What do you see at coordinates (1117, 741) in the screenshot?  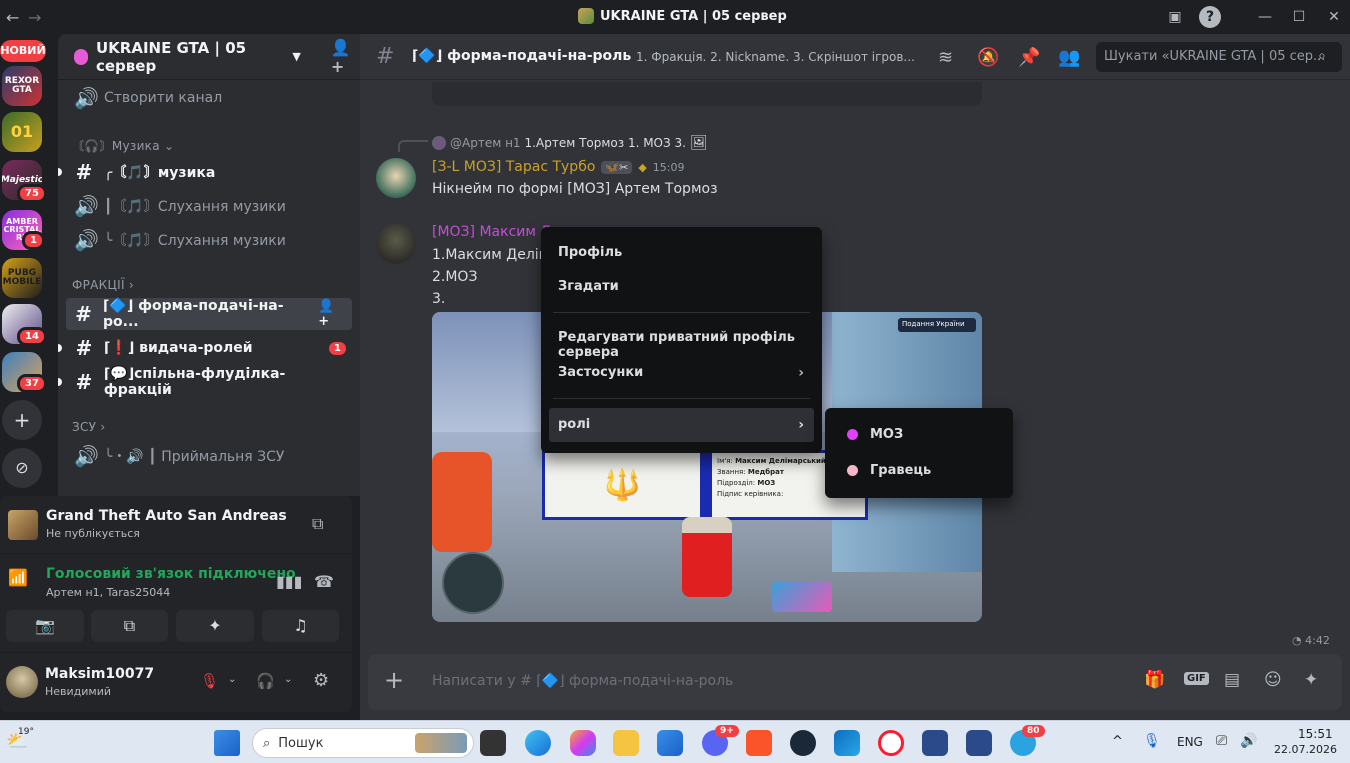 I see `chevron-up-icon: ^` at bounding box center [1117, 741].